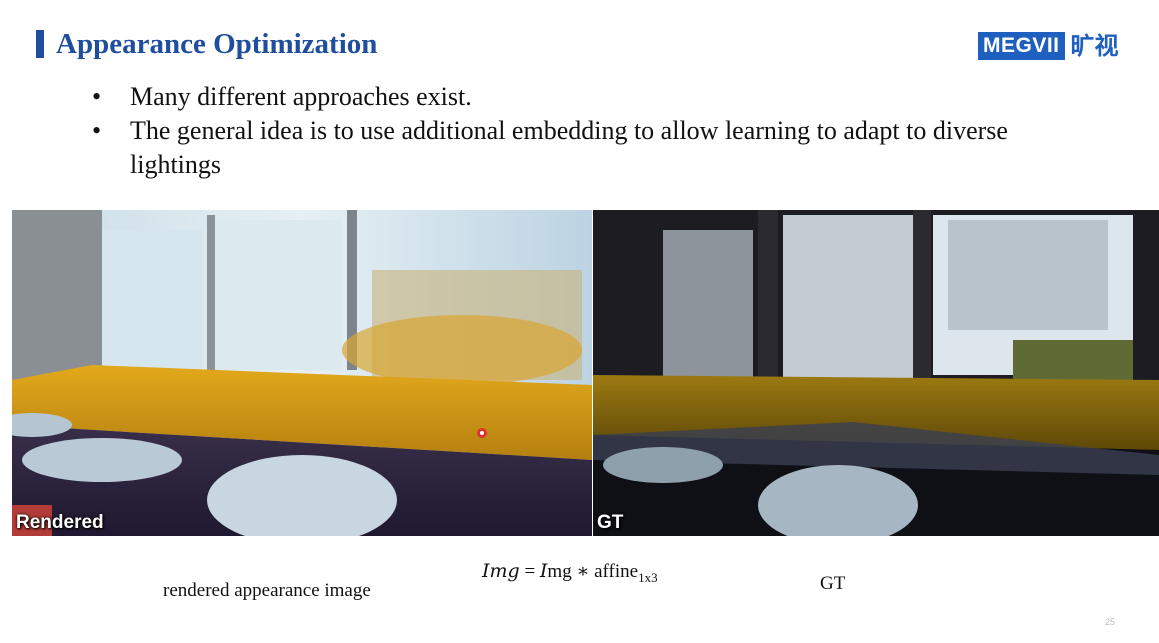 The image size is (1159, 643). Describe the element at coordinates (501, 571) in the screenshot. I see `formula-lhs: Img` at that location.